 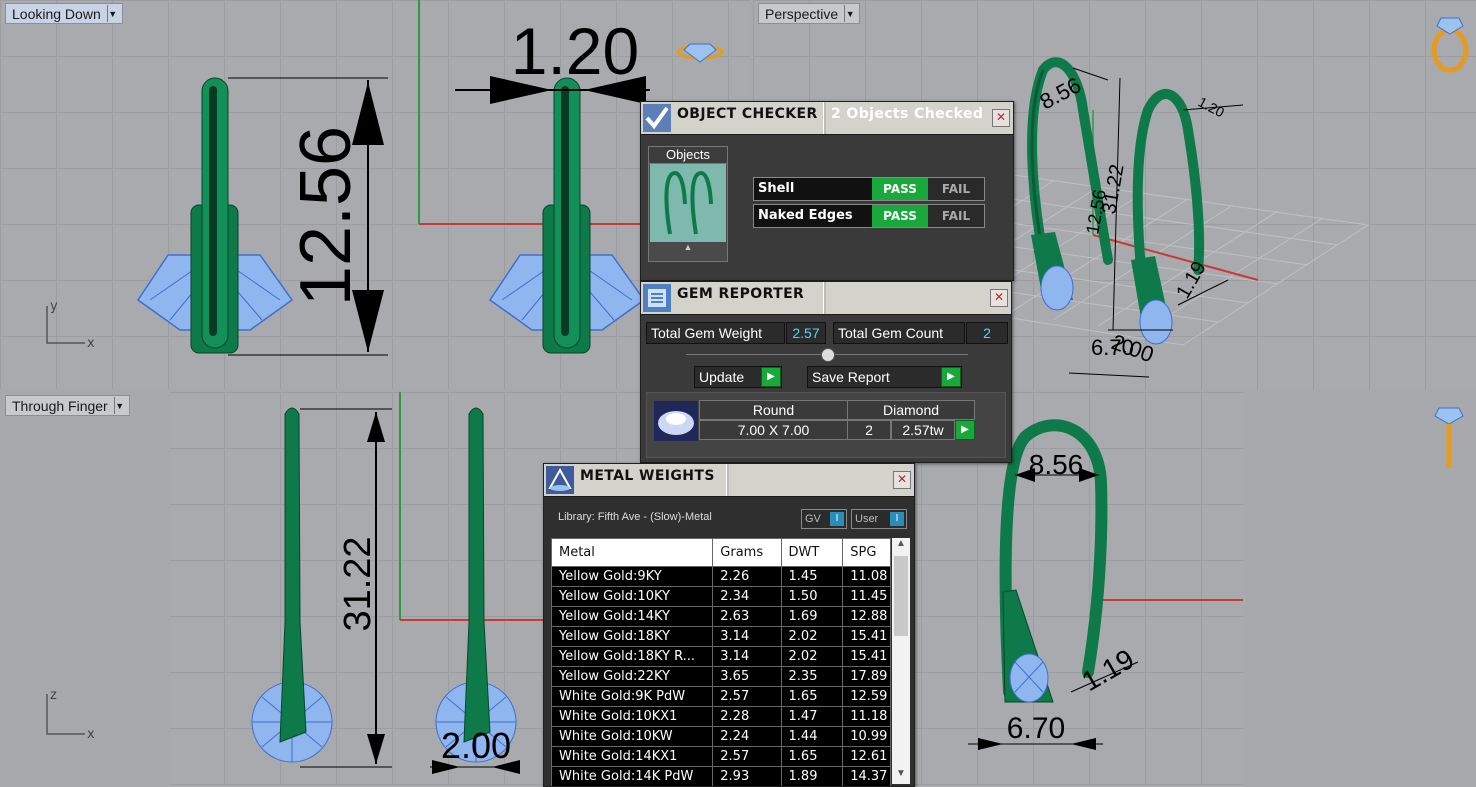 I want to click on col-metal: Metal, so click(x=632, y=552).